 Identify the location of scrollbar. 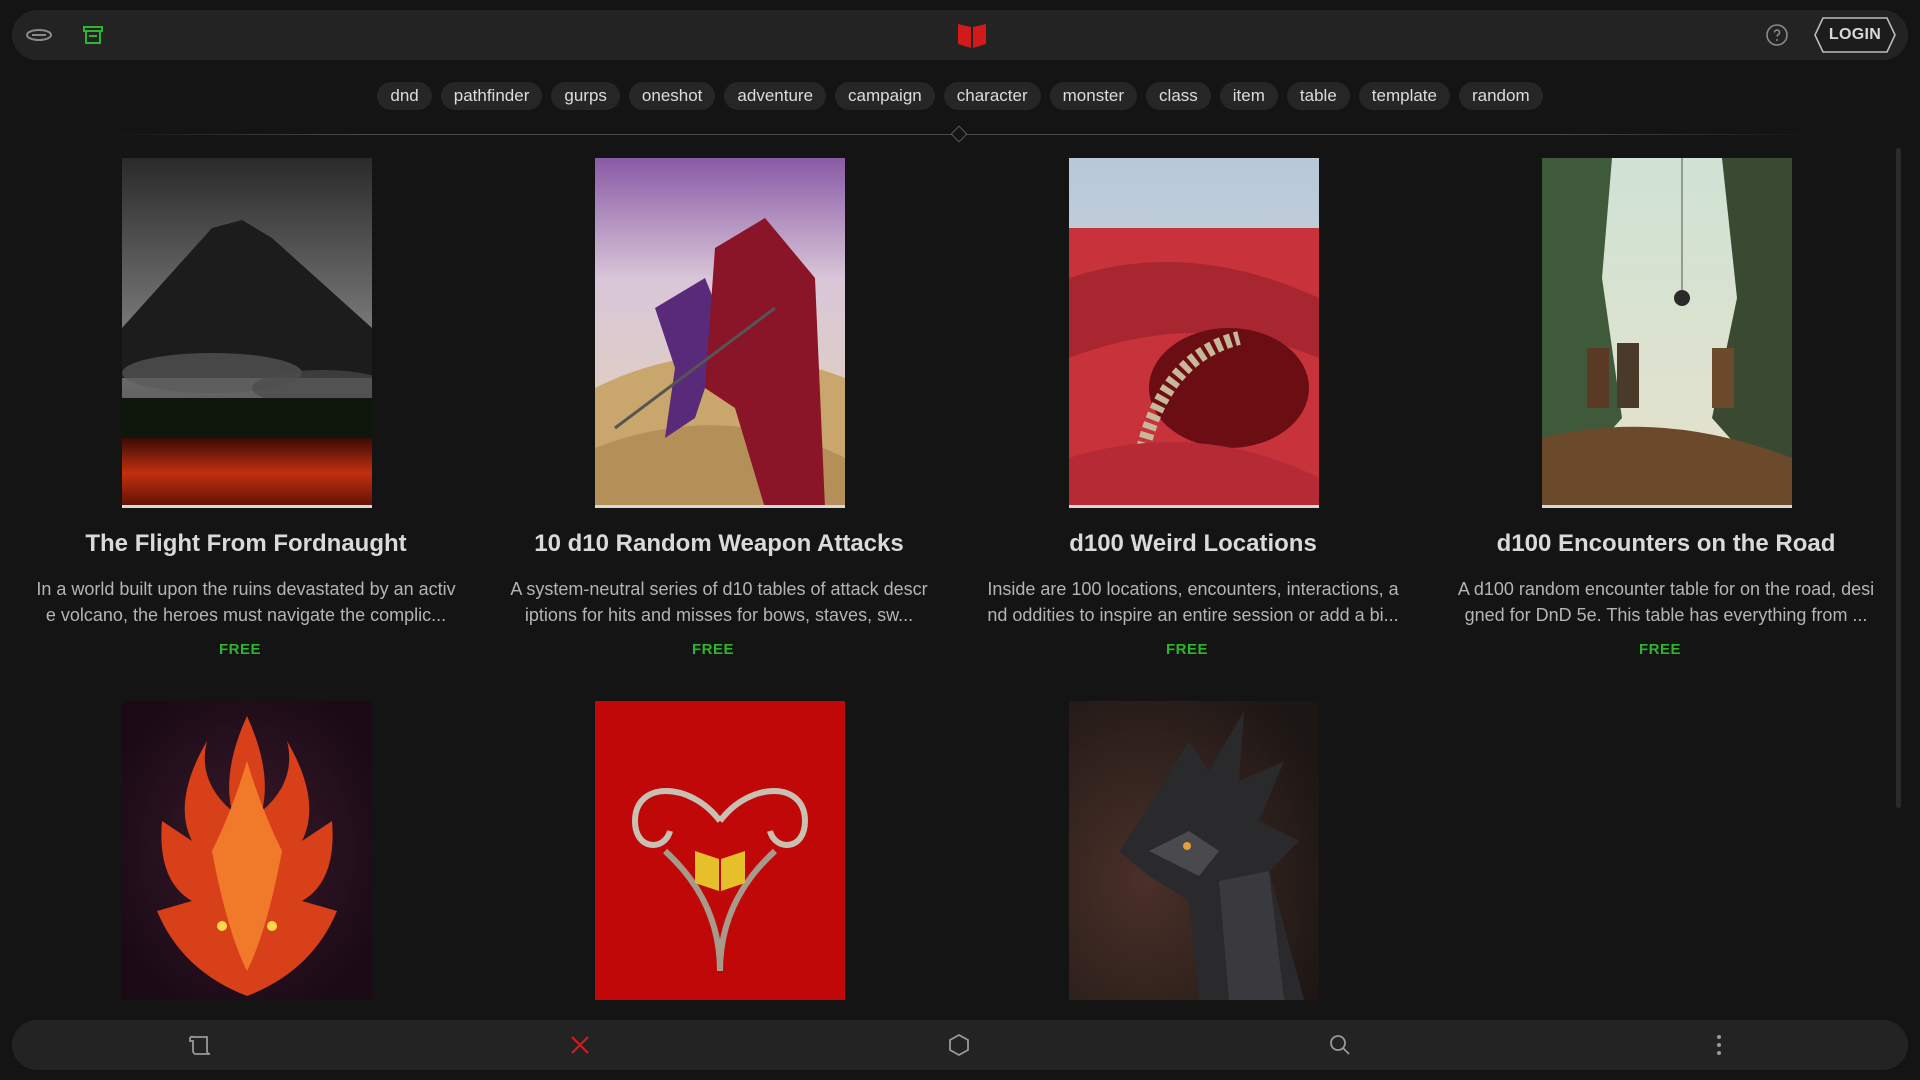
(1898, 478).